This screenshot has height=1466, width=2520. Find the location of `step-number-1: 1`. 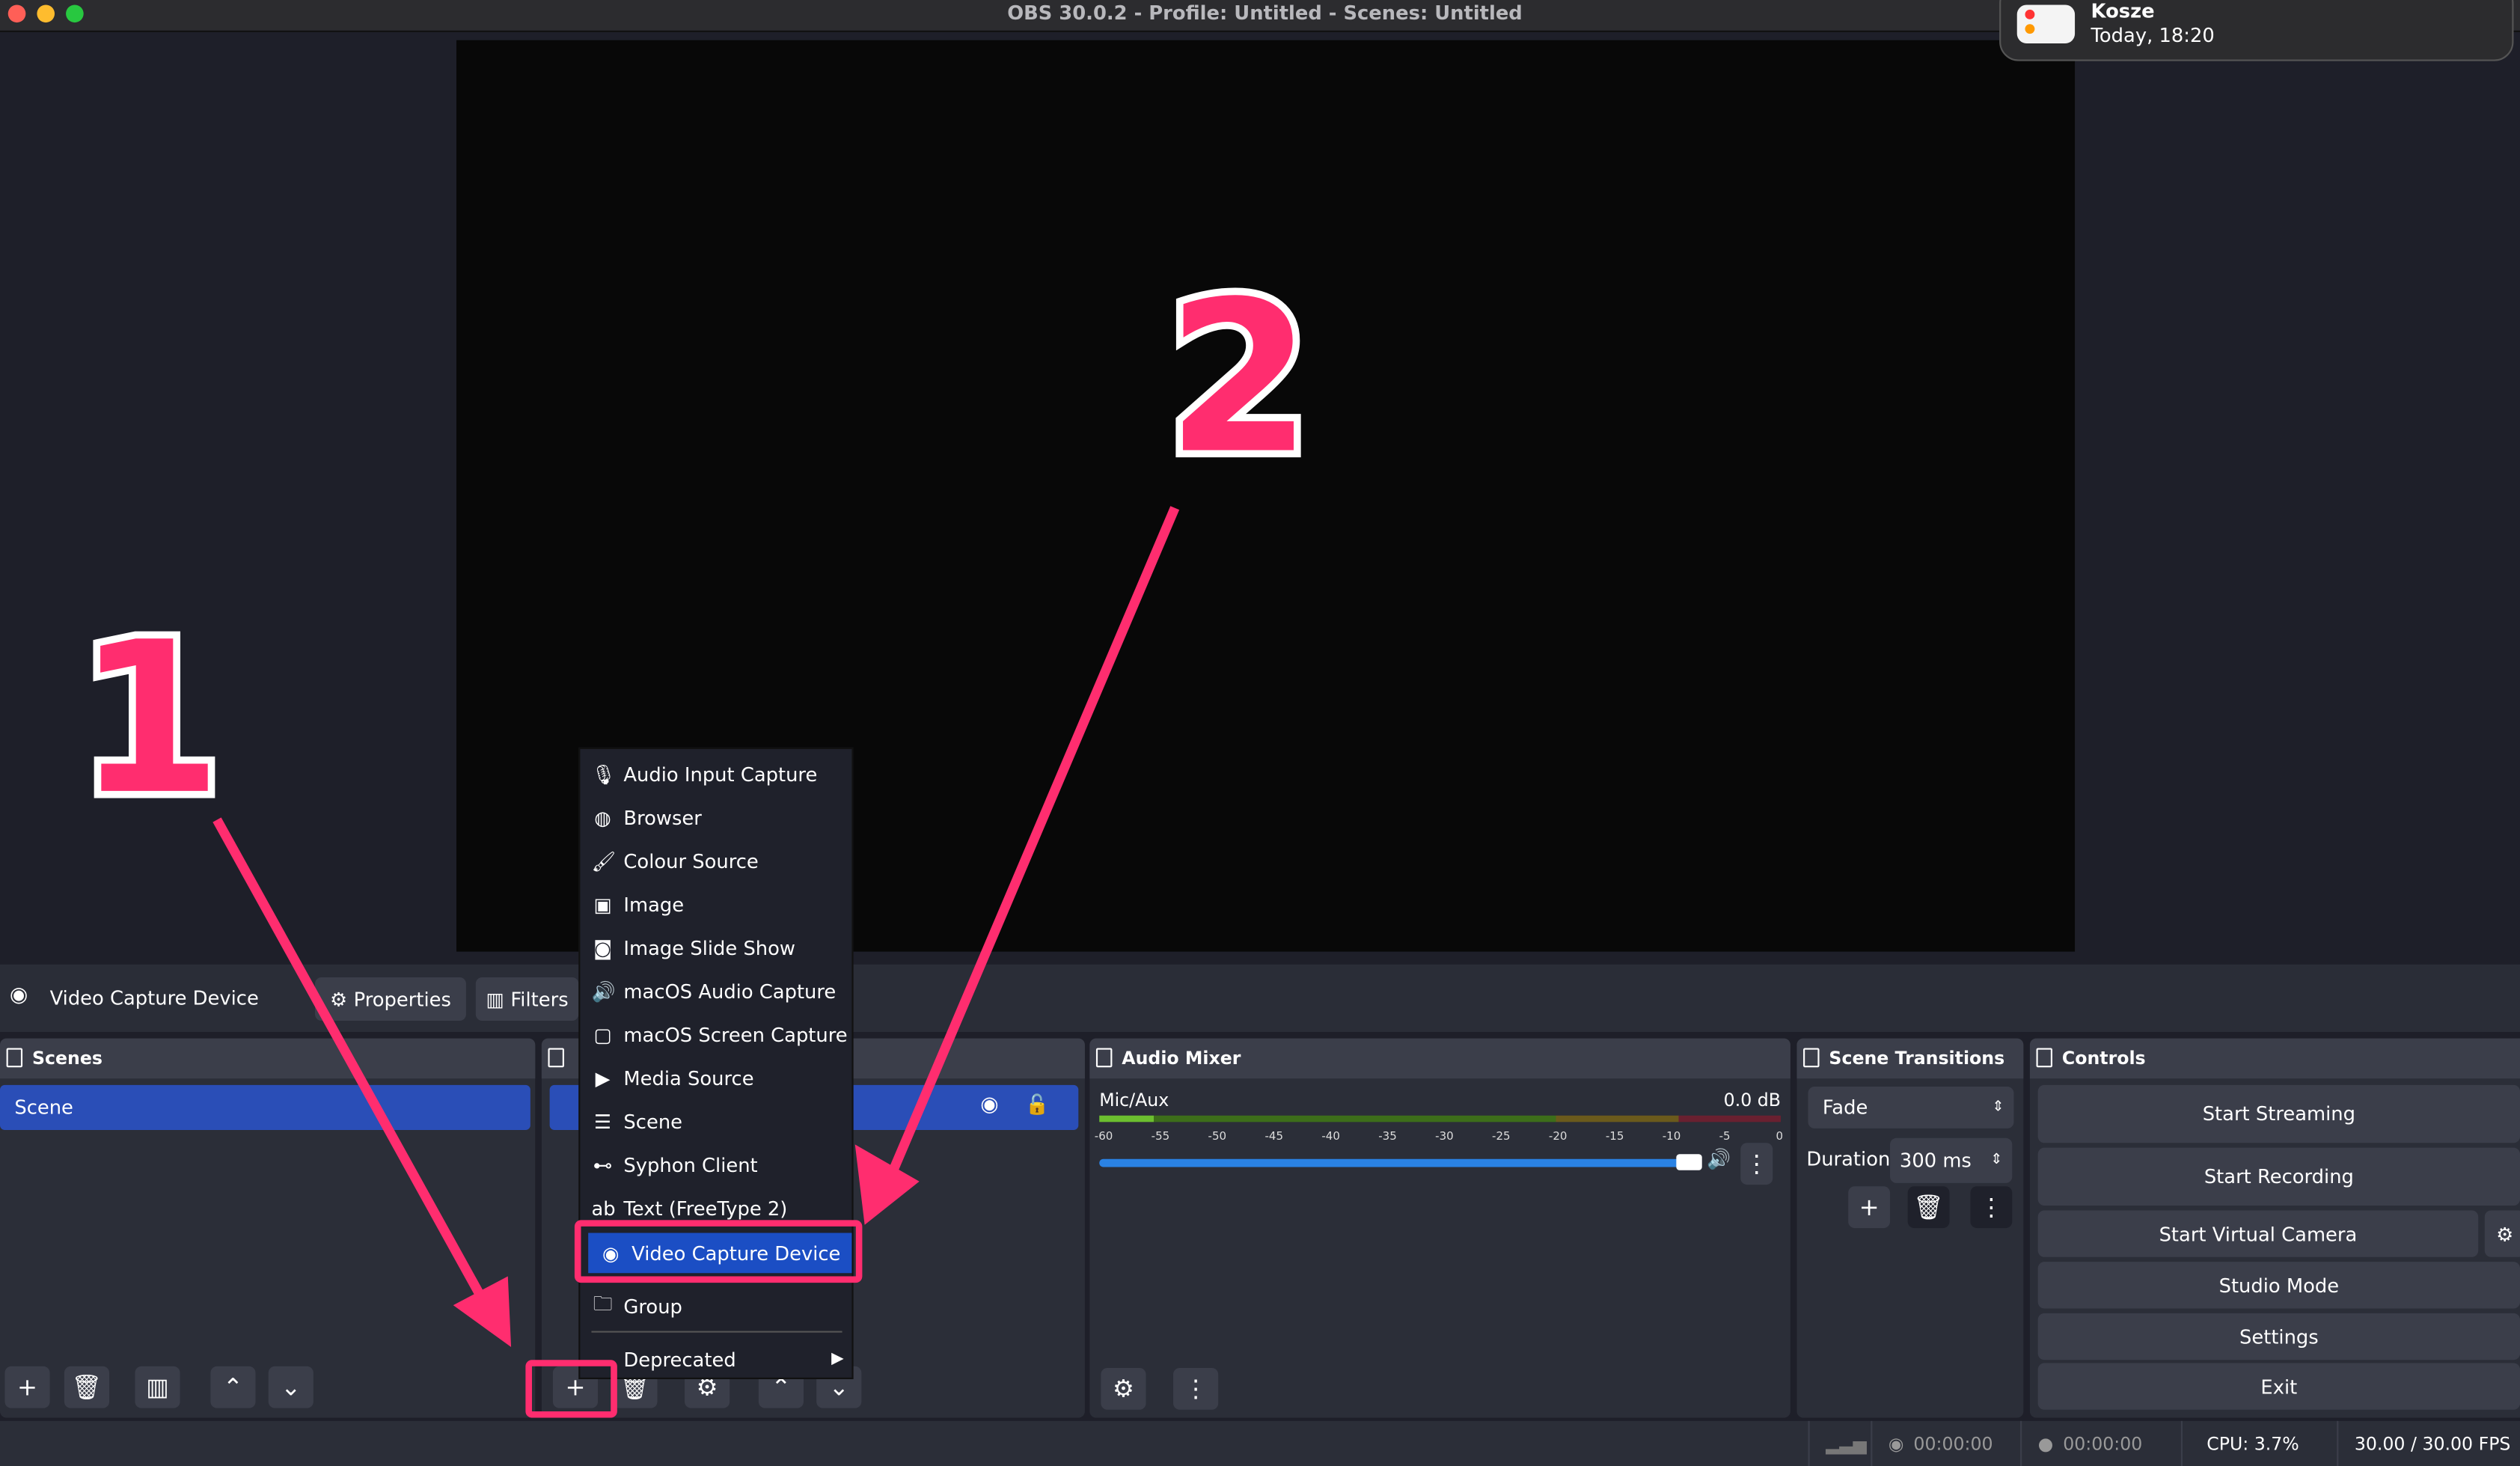

step-number-1: 1 is located at coordinates (149, 718).